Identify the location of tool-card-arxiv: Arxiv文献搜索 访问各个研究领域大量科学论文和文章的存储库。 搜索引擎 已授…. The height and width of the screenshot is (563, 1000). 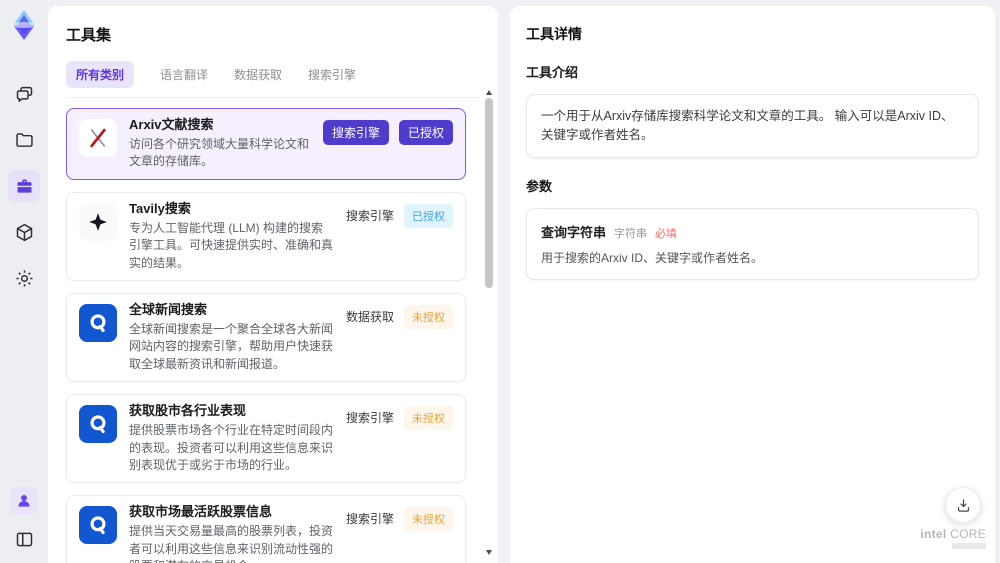
(266, 144).